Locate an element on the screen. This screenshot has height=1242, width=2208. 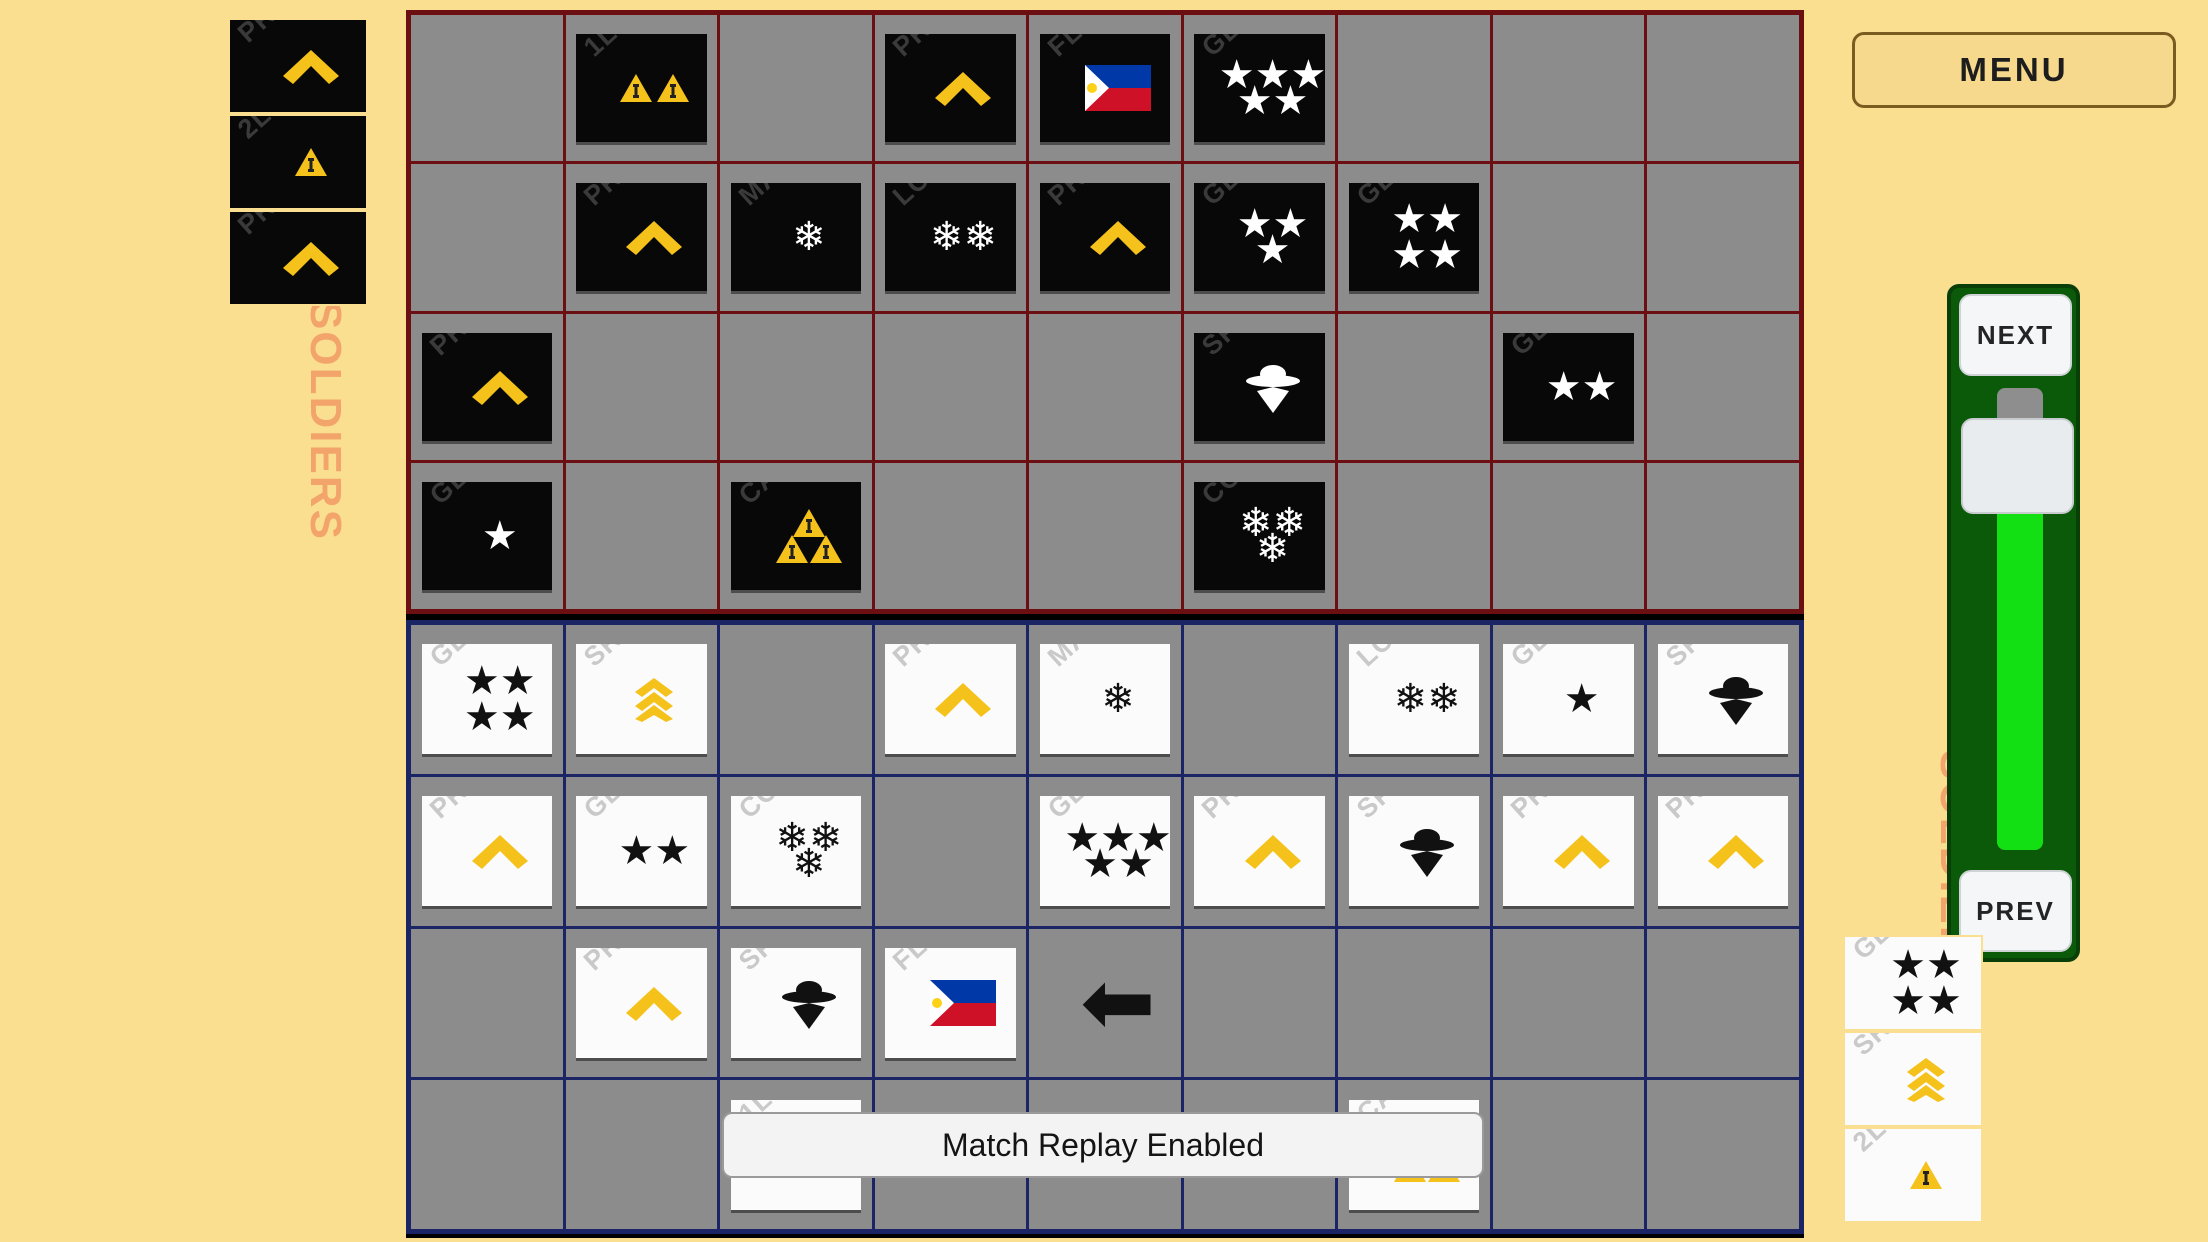
piece-cap: CAP is located at coordinates (796, 535).